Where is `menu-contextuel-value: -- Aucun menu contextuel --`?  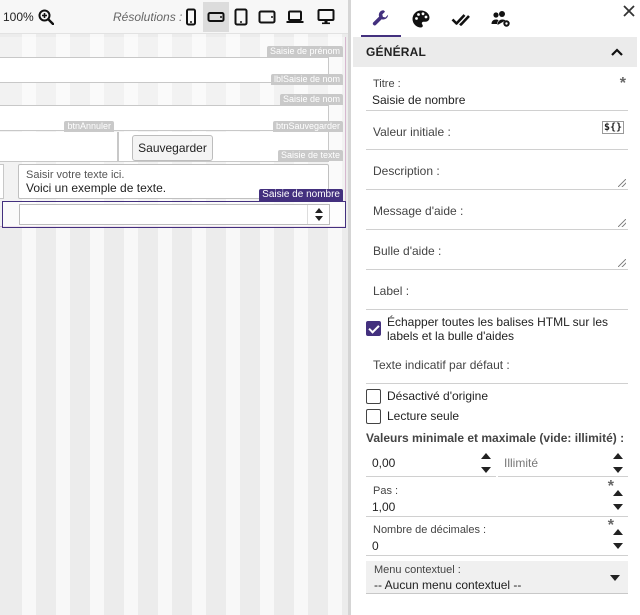
menu-contextuel-value: -- Aucun menu contextuel -- is located at coordinates (448, 585).